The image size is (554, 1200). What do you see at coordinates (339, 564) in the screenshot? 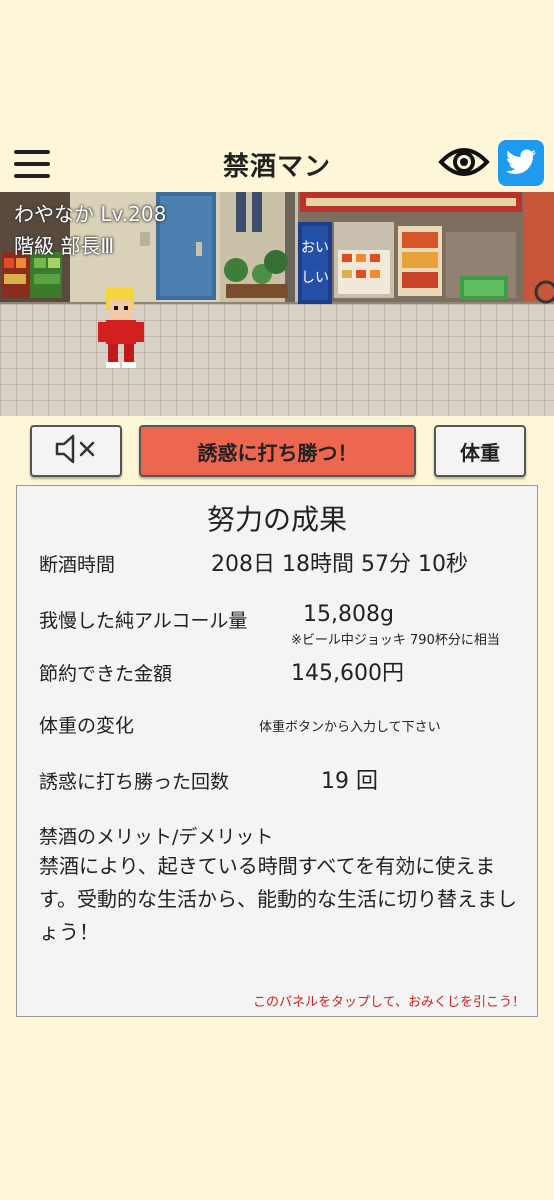
I see `abstinence-time-value: 208日 18時間 57分 10秒` at bounding box center [339, 564].